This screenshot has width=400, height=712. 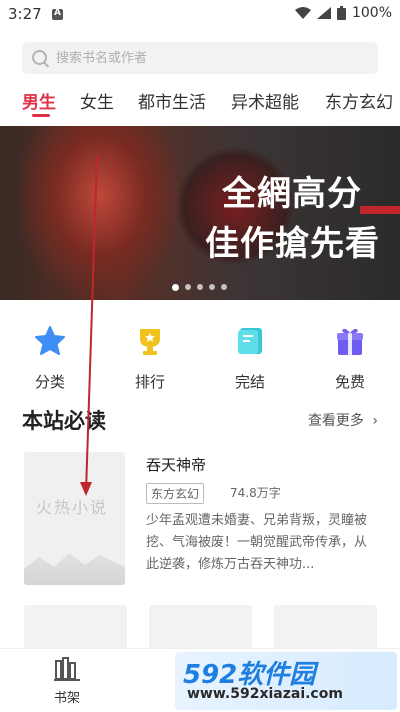 I want to click on shortcut-label: 免费, so click(x=349, y=382).